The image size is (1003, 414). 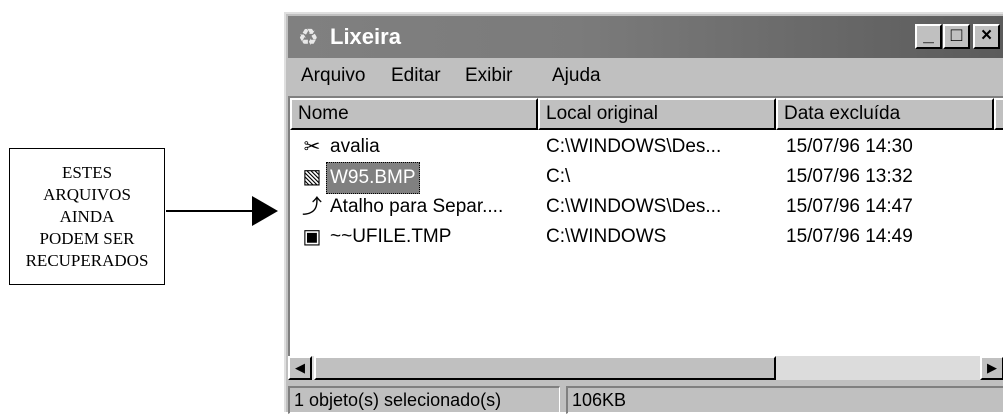 I want to click on file-date: 15/07/96 14:47, so click(x=849, y=206).